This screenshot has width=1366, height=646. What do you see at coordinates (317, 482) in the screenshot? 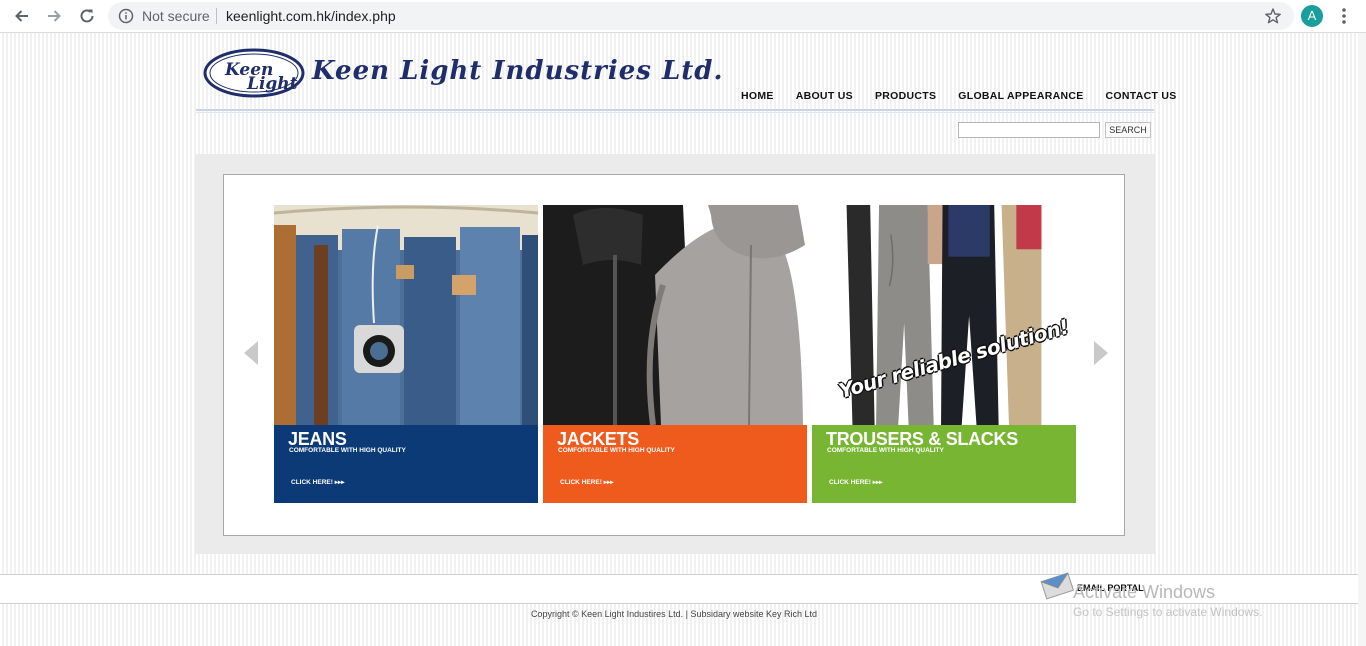
I see `jeans-click-here-link: CLICK HERE! ▸▸▸` at bounding box center [317, 482].